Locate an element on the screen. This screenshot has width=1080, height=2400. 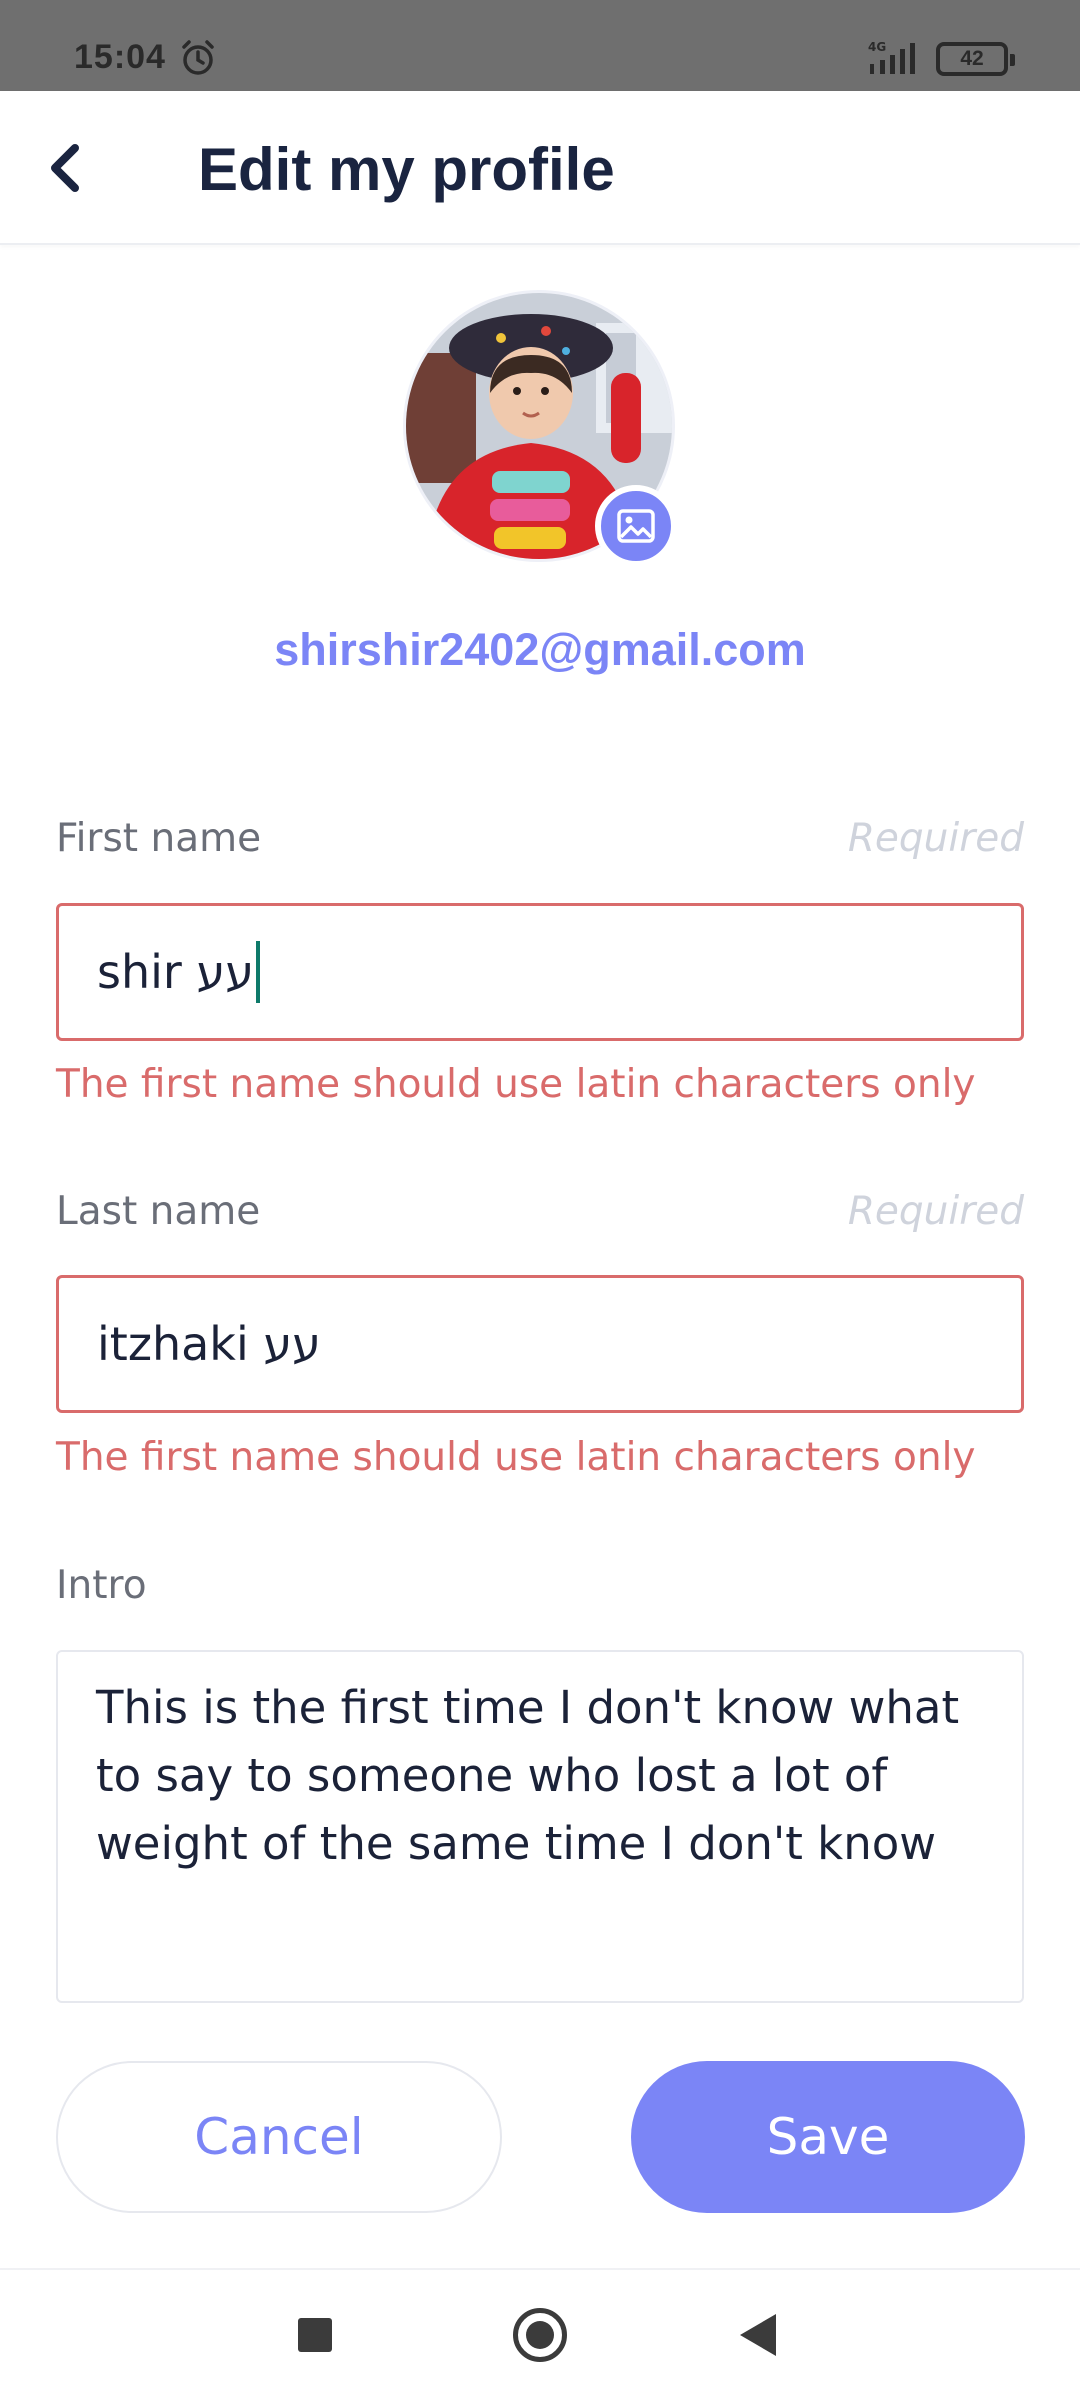
circle-icon is located at coordinates (540, 2335).